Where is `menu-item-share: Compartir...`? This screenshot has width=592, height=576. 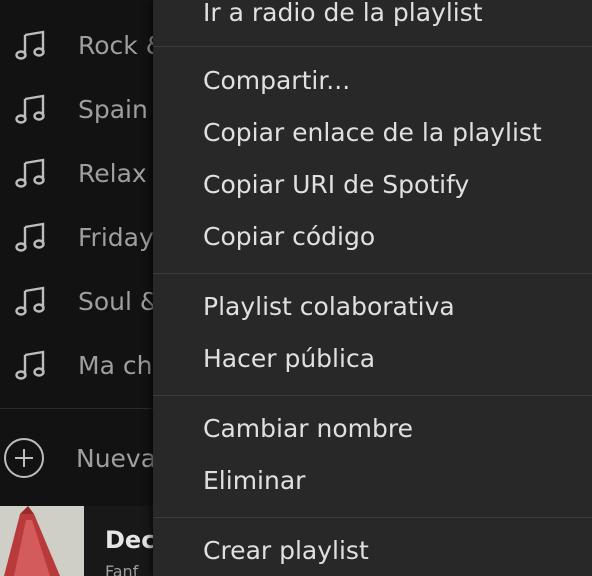 menu-item-share: Compartir... is located at coordinates (276, 81).